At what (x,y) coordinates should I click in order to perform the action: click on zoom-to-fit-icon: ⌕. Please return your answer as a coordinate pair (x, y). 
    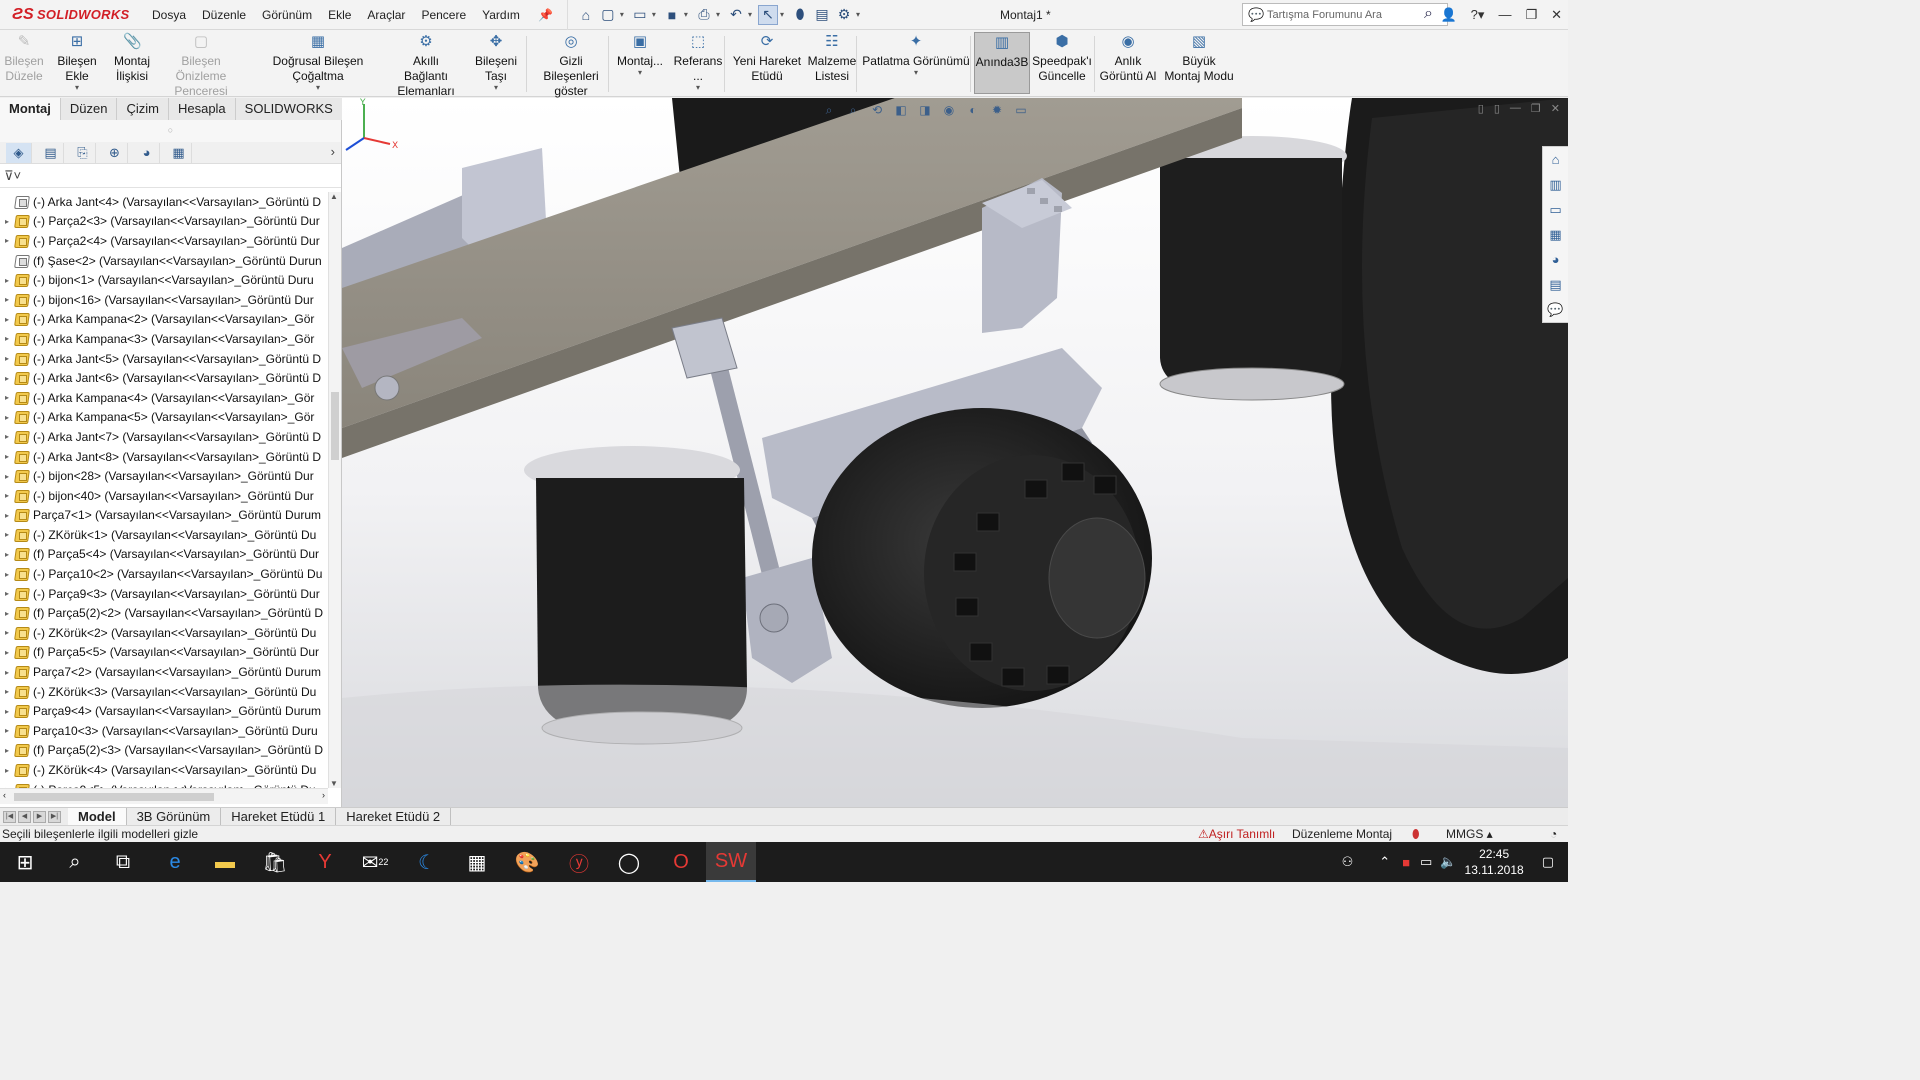
    Looking at the image, I should click on (829, 110).